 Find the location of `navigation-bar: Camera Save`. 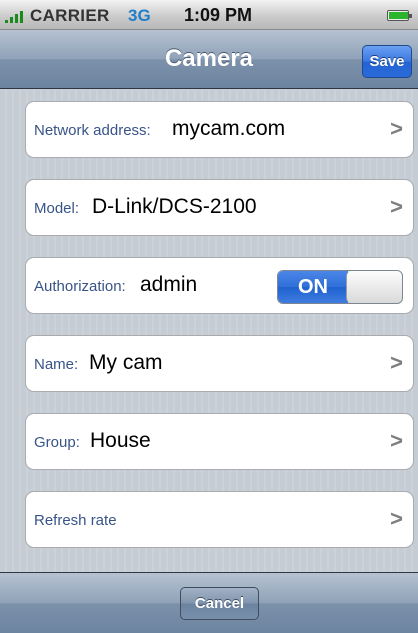

navigation-bar: Camera Save is located at coordinates (209, 59).